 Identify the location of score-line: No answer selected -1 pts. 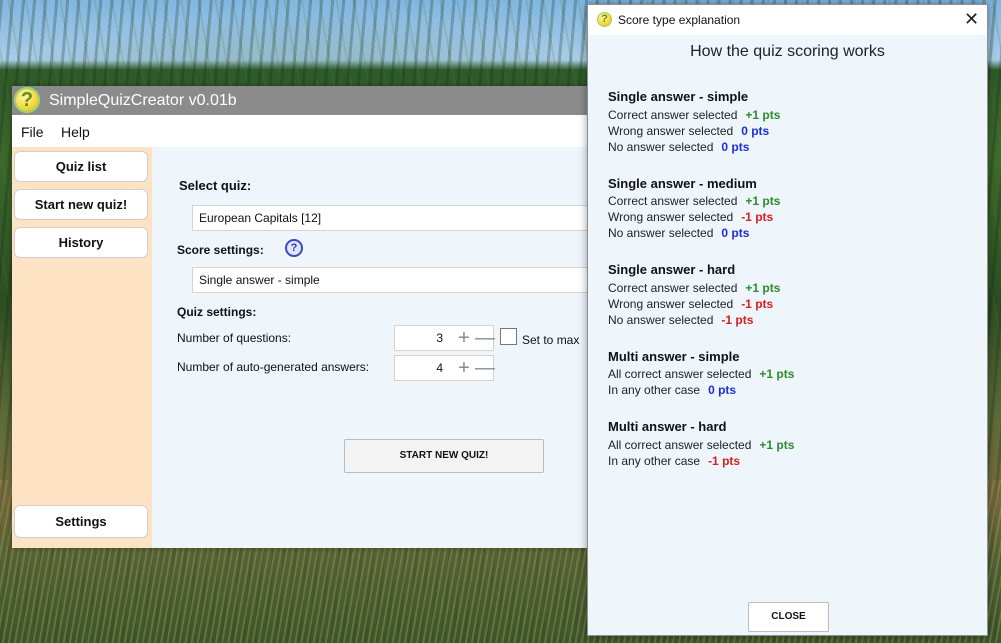
(680, 320).